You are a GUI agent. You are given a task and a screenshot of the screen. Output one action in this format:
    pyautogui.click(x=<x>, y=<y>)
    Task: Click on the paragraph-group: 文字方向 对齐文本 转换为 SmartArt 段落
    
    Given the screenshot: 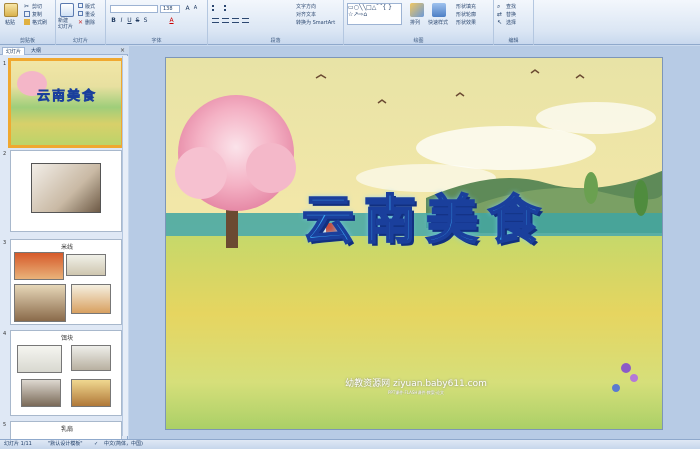 What is the action you would take?
    pyautogui.click(x=276, y=22)
    